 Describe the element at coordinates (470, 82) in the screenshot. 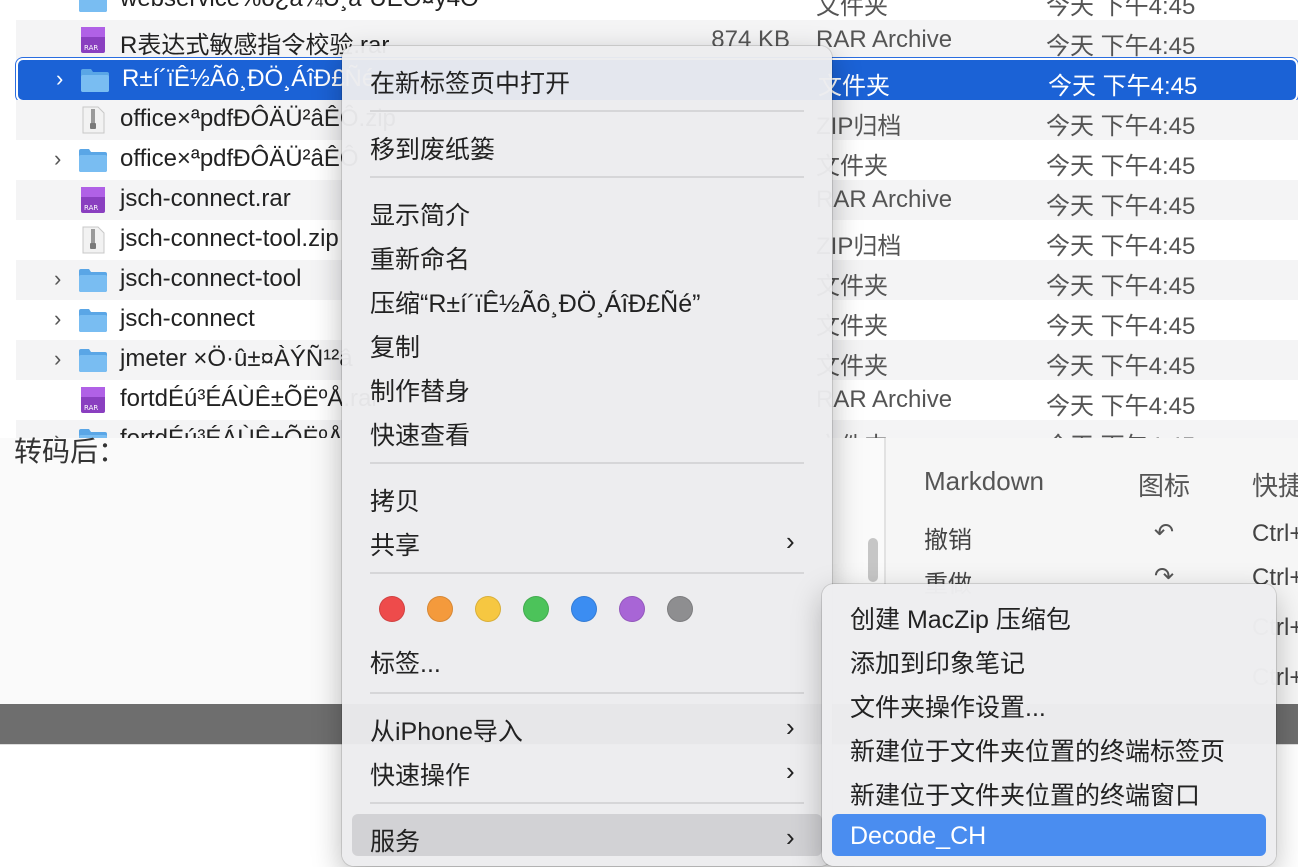

I see `menu-item-open-new-tab: 在新标签页中打开` at that location.